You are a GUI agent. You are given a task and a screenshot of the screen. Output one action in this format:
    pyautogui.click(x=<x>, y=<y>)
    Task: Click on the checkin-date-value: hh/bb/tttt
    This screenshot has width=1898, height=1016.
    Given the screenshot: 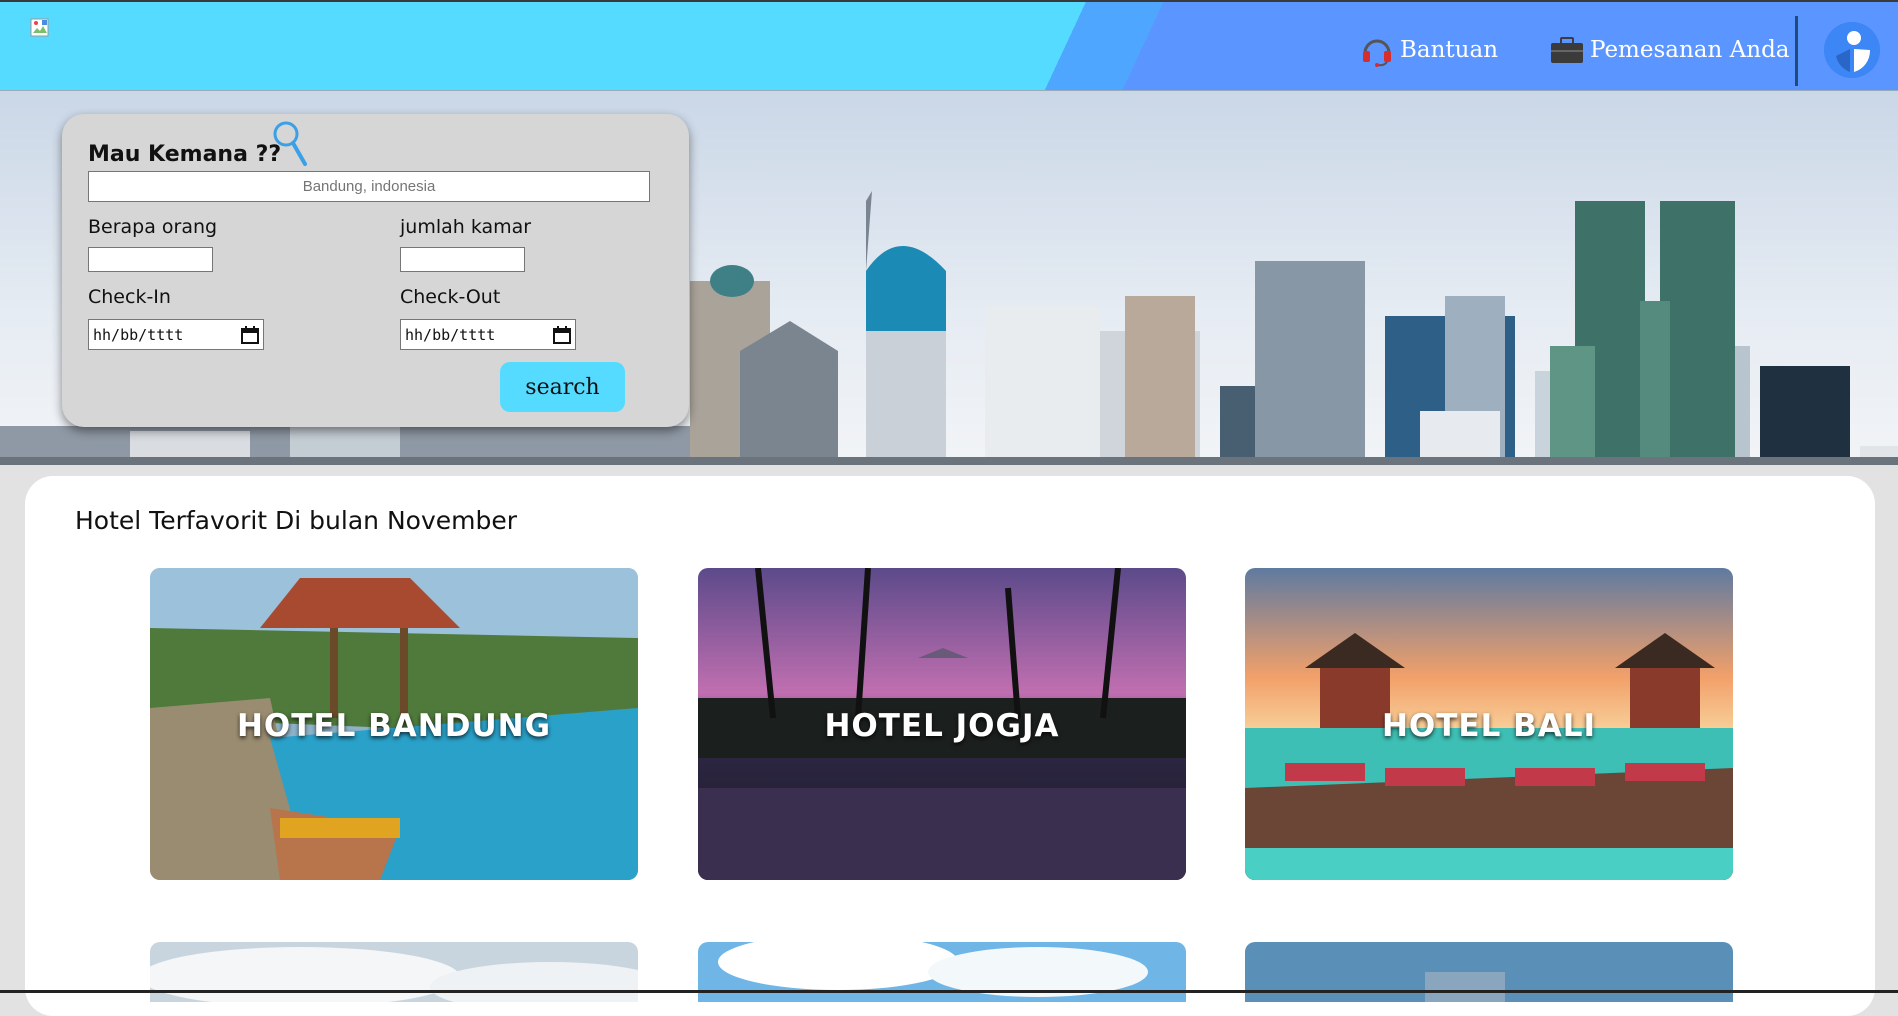 What is the action you would take?
    pyautogui.click(x=138, y=334)
    